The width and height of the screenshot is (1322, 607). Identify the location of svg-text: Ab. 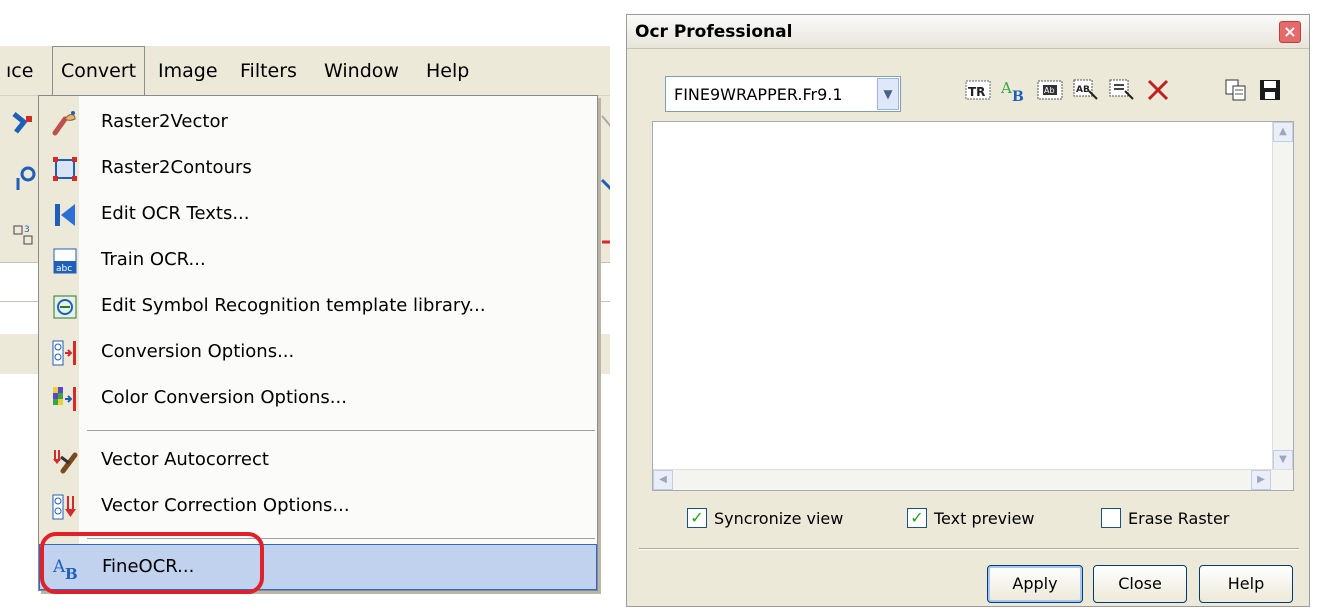
(1049, 90).